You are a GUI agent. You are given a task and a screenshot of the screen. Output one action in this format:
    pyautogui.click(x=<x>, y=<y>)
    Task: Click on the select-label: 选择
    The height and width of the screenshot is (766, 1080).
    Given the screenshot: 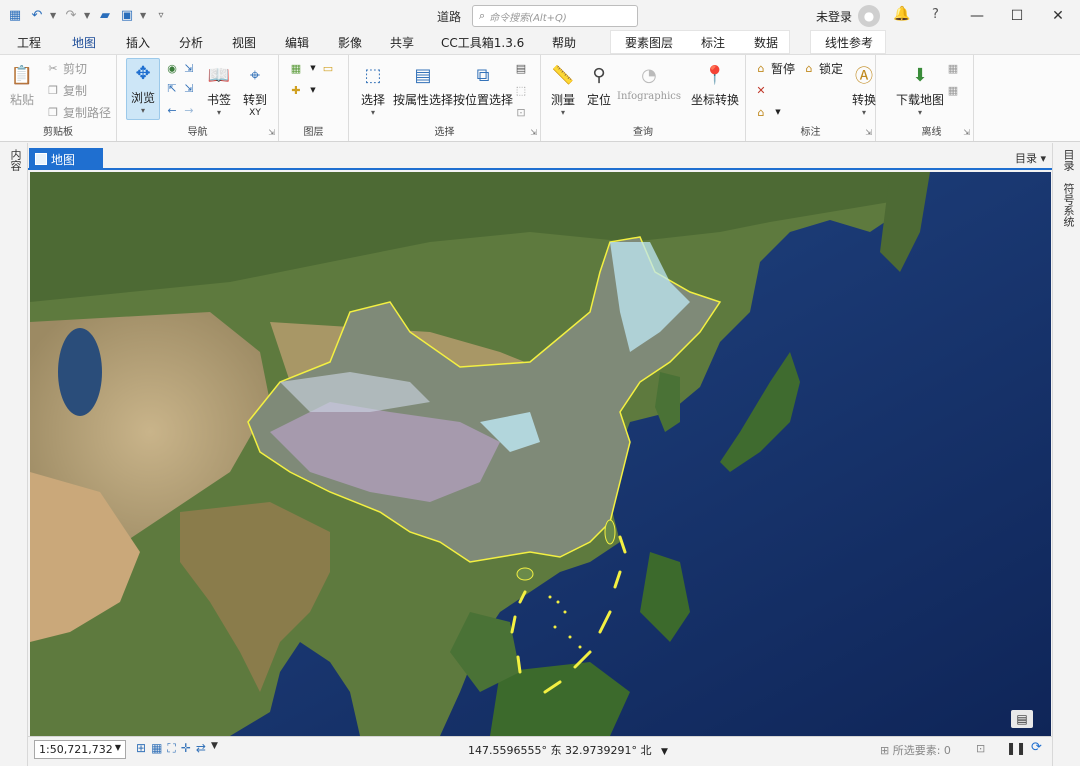 What is the action you would take?
    pyautogui.click(x=372, y=100)
    